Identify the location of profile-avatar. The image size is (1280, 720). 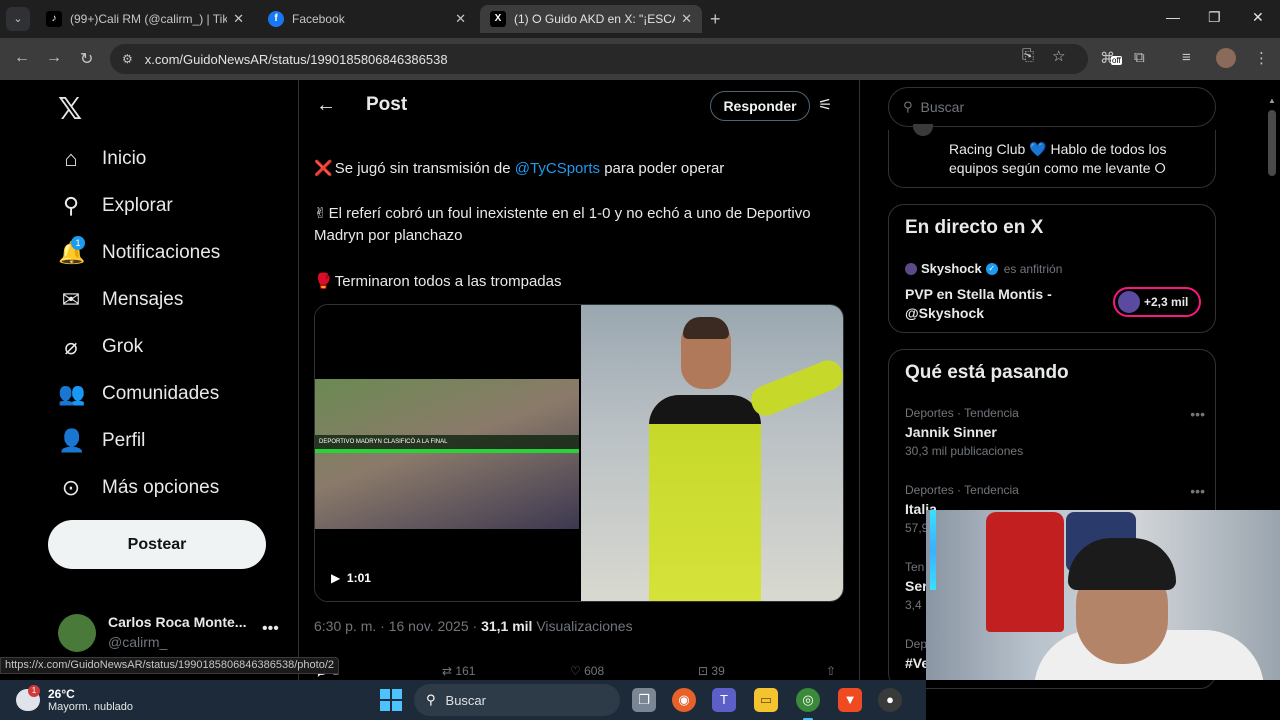
(1226, 58).